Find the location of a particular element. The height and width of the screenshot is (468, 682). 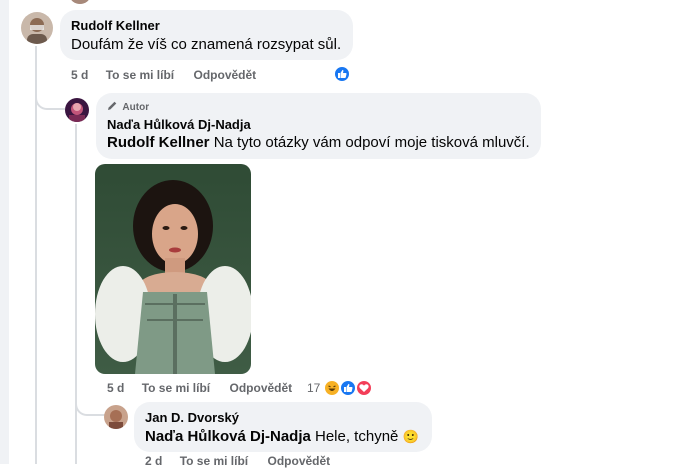

mention-link: Rudolf Kellner is located at coordinates (158, 142).